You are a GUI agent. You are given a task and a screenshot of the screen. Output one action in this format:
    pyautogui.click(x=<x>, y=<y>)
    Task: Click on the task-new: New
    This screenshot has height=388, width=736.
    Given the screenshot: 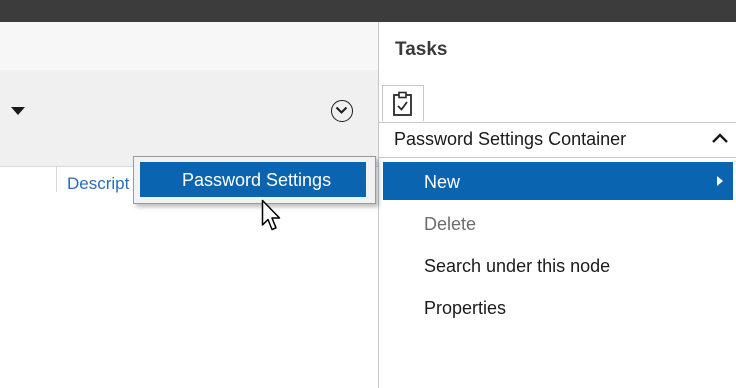 What is the action you would take?
    pyautogui.click(x=558, y=181)
    